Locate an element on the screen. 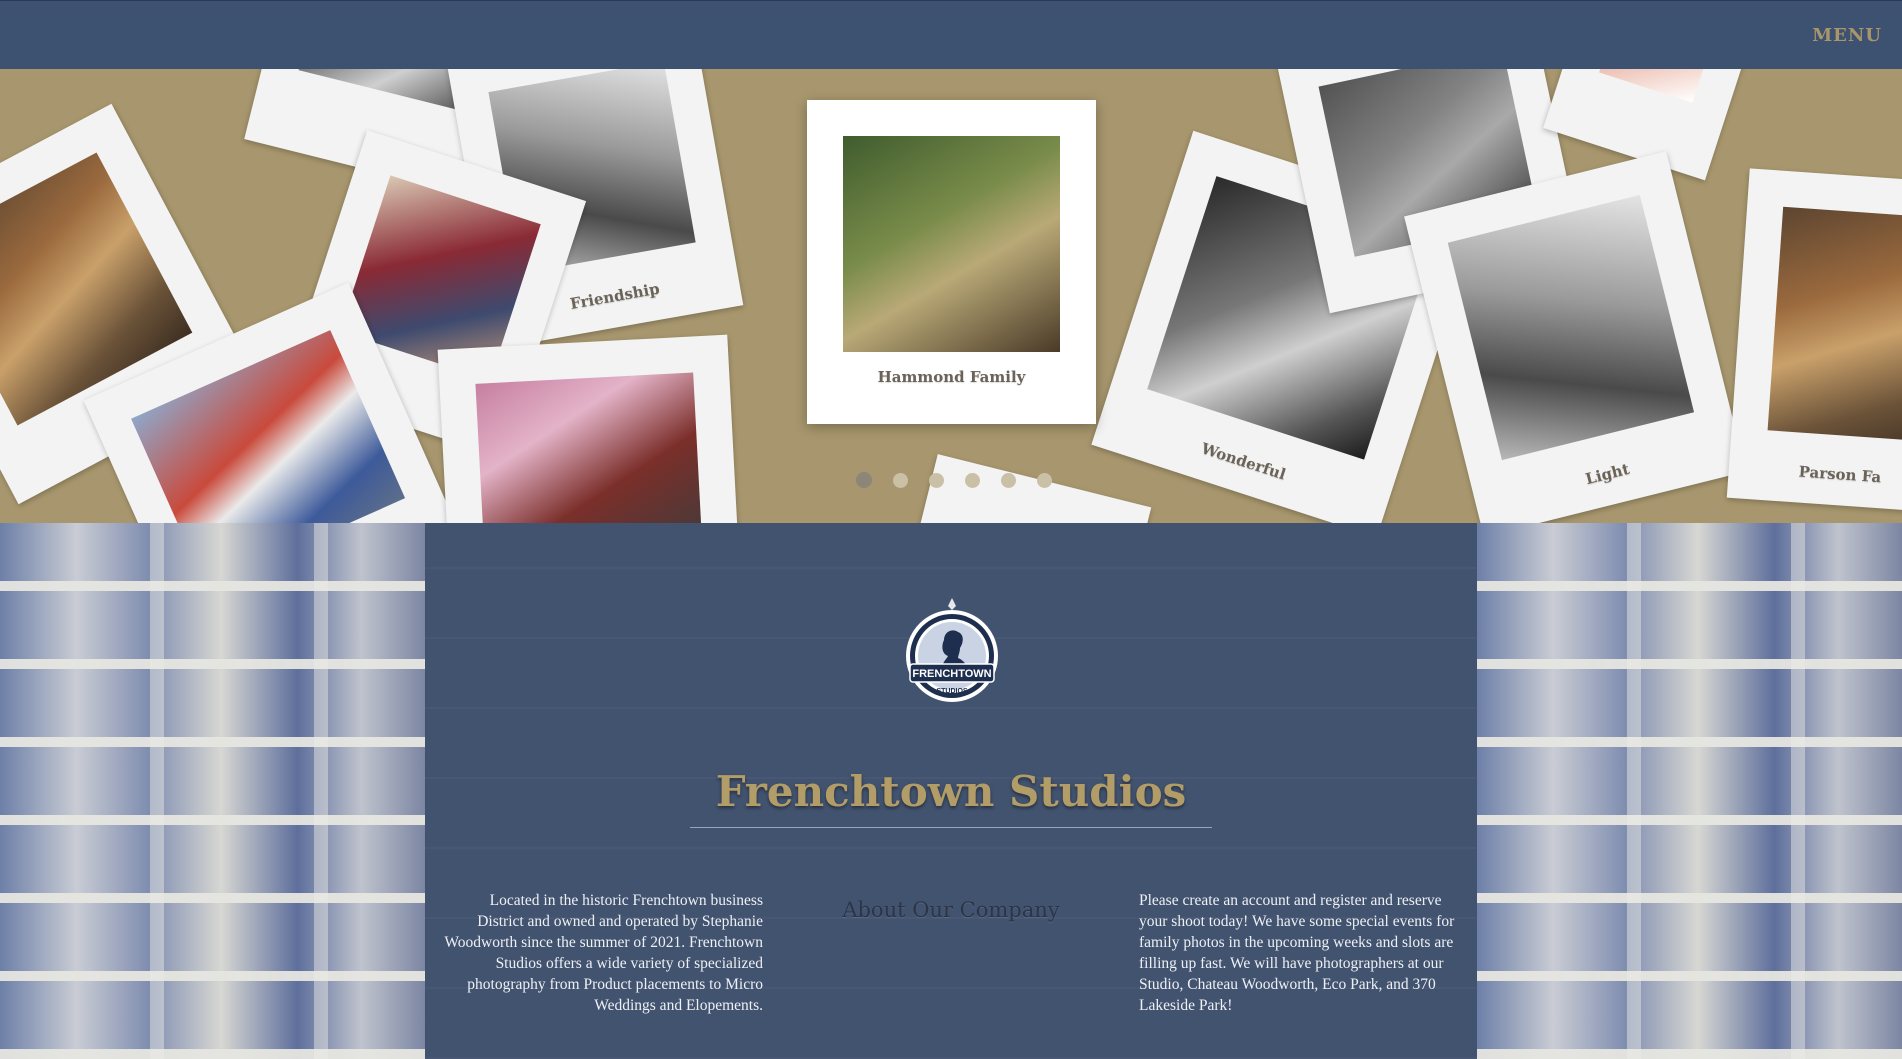 This screenshot has width=1902, height=1059. top-navigation-bar: MENU is located at coordinates (951, 34).